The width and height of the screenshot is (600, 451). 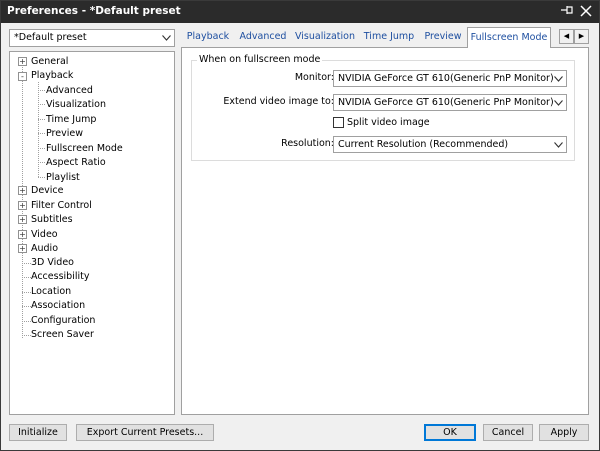 I want to click on split-video-label: Split video image, so click(x=388, y=123).